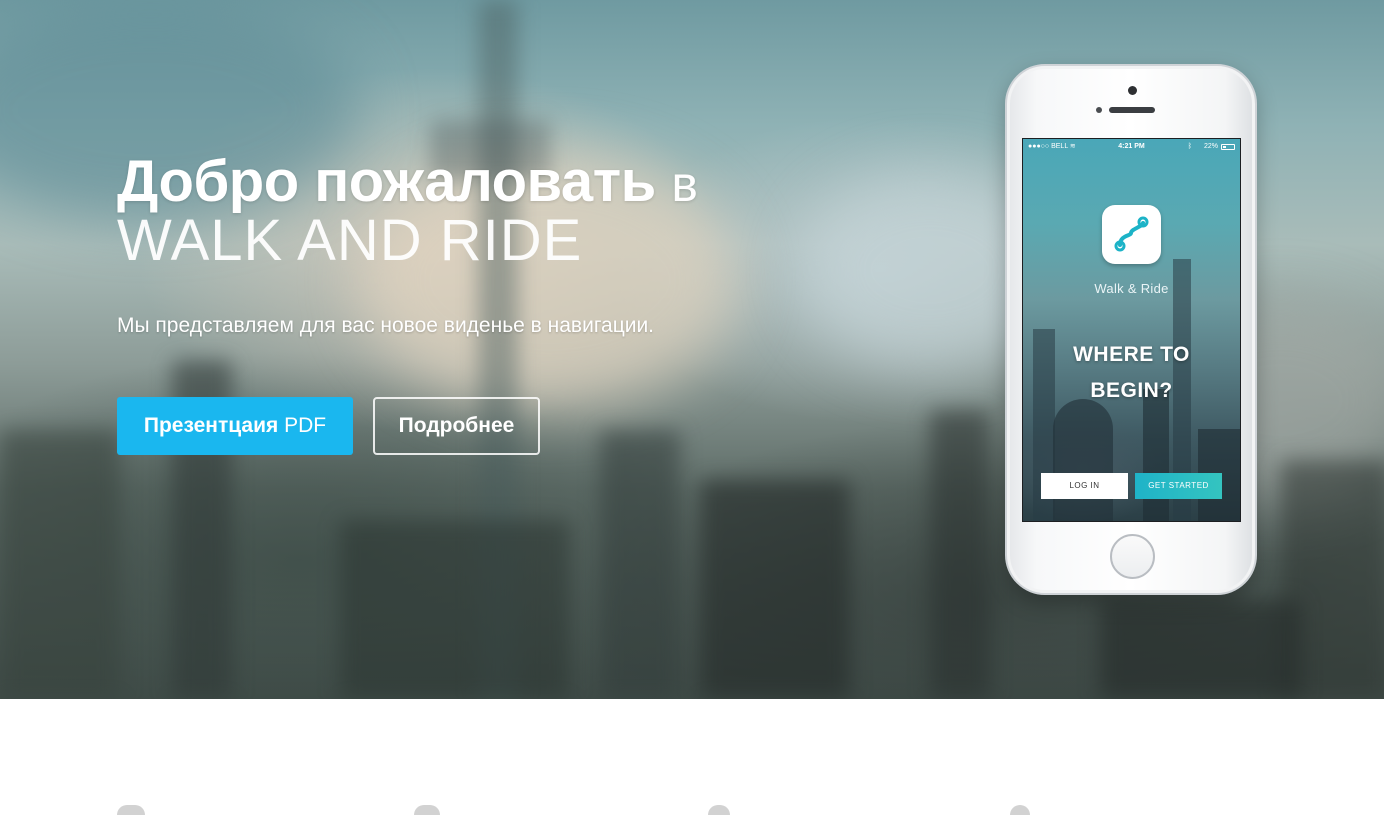  I want to click on walk-and-ride-route-icon, so click(1131, 234).